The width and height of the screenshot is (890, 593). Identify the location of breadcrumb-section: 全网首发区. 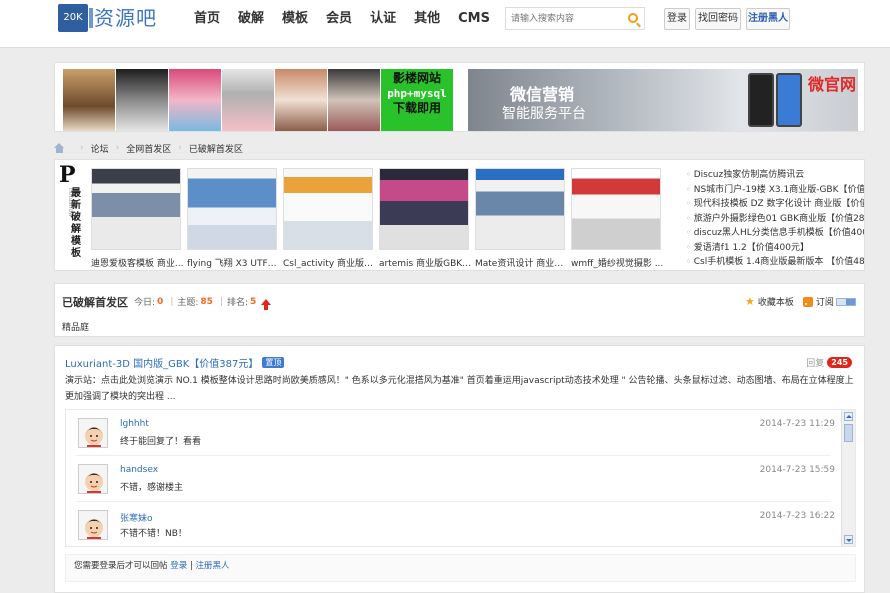
(148, 148).